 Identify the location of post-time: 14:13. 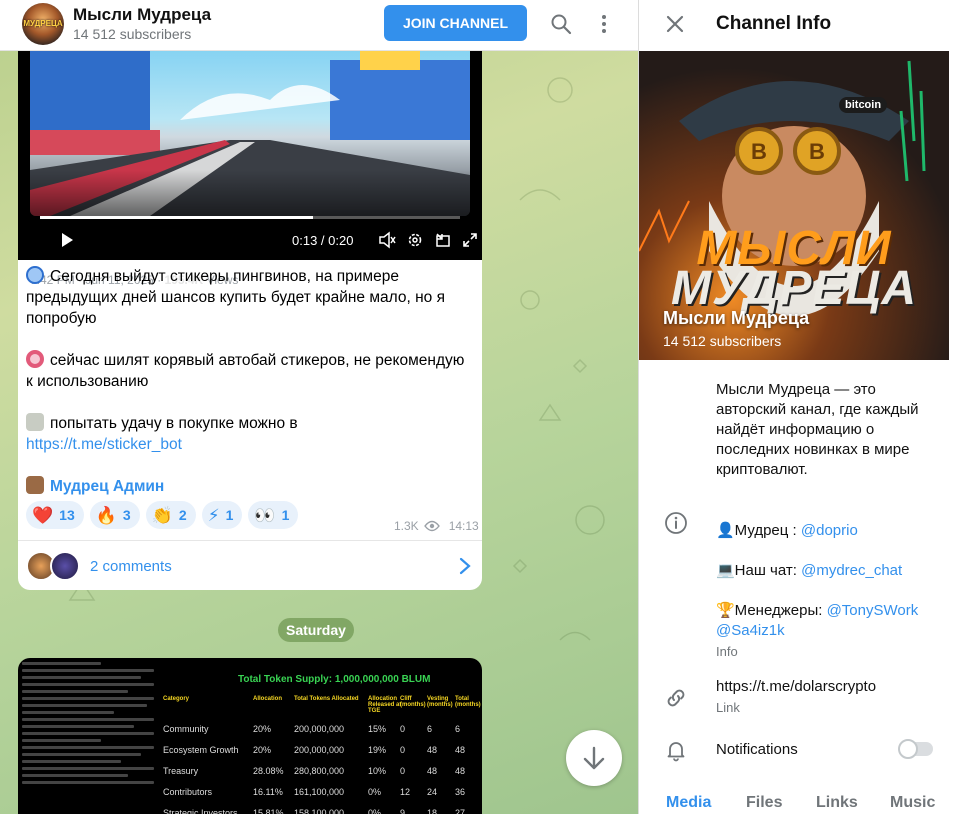
(463, 526).